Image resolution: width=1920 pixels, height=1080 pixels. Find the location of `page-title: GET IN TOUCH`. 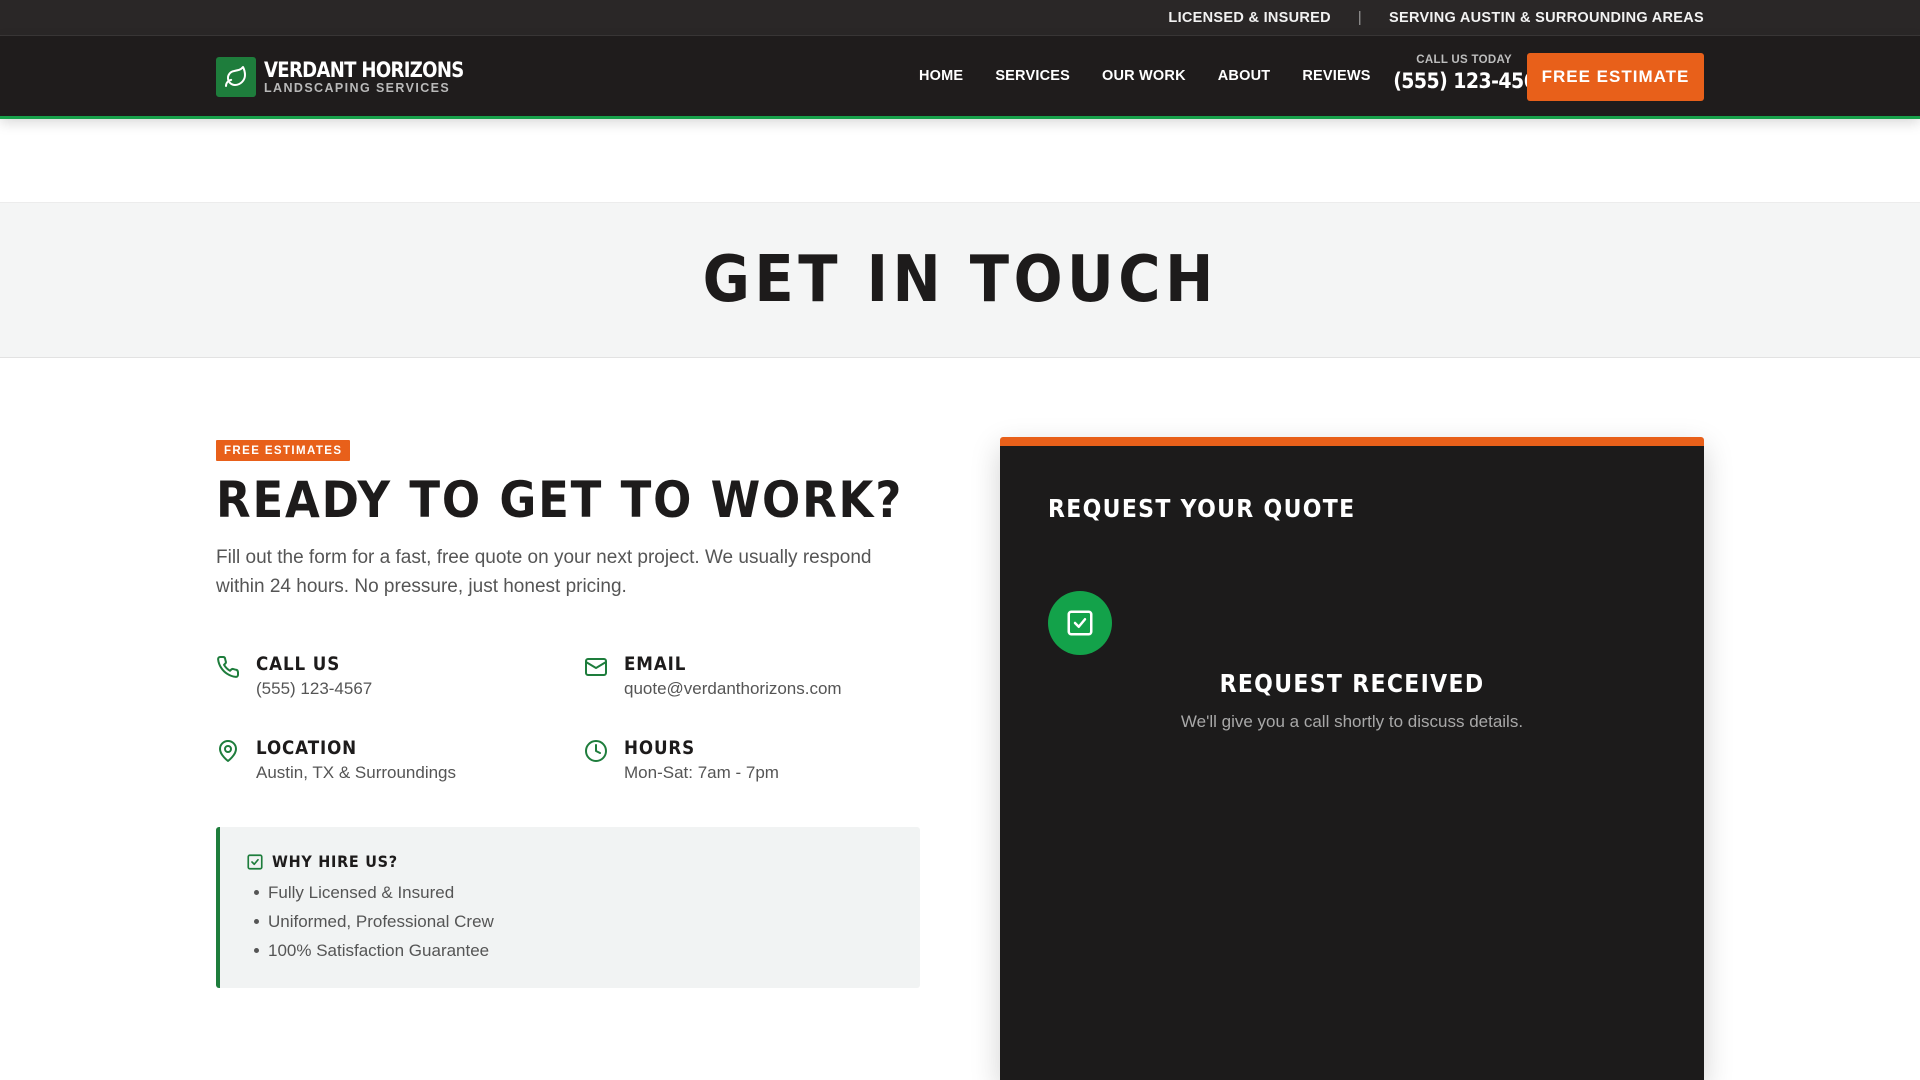

page-title: GET IN TOUCH is located at coordinates (960, 280).